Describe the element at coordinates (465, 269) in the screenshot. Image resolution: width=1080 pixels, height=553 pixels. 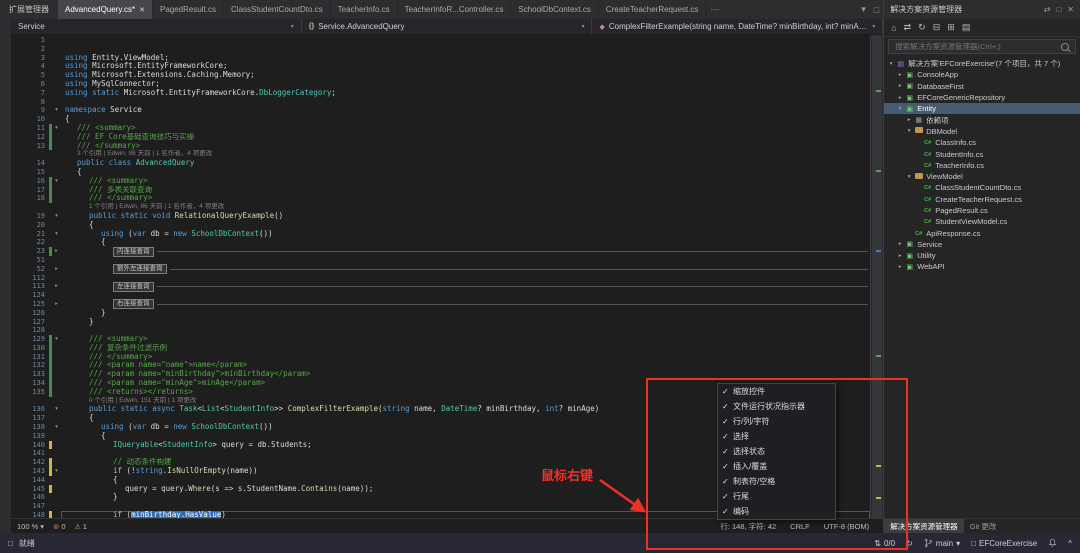
I see `line-content: 额外左连接查询` at that location.